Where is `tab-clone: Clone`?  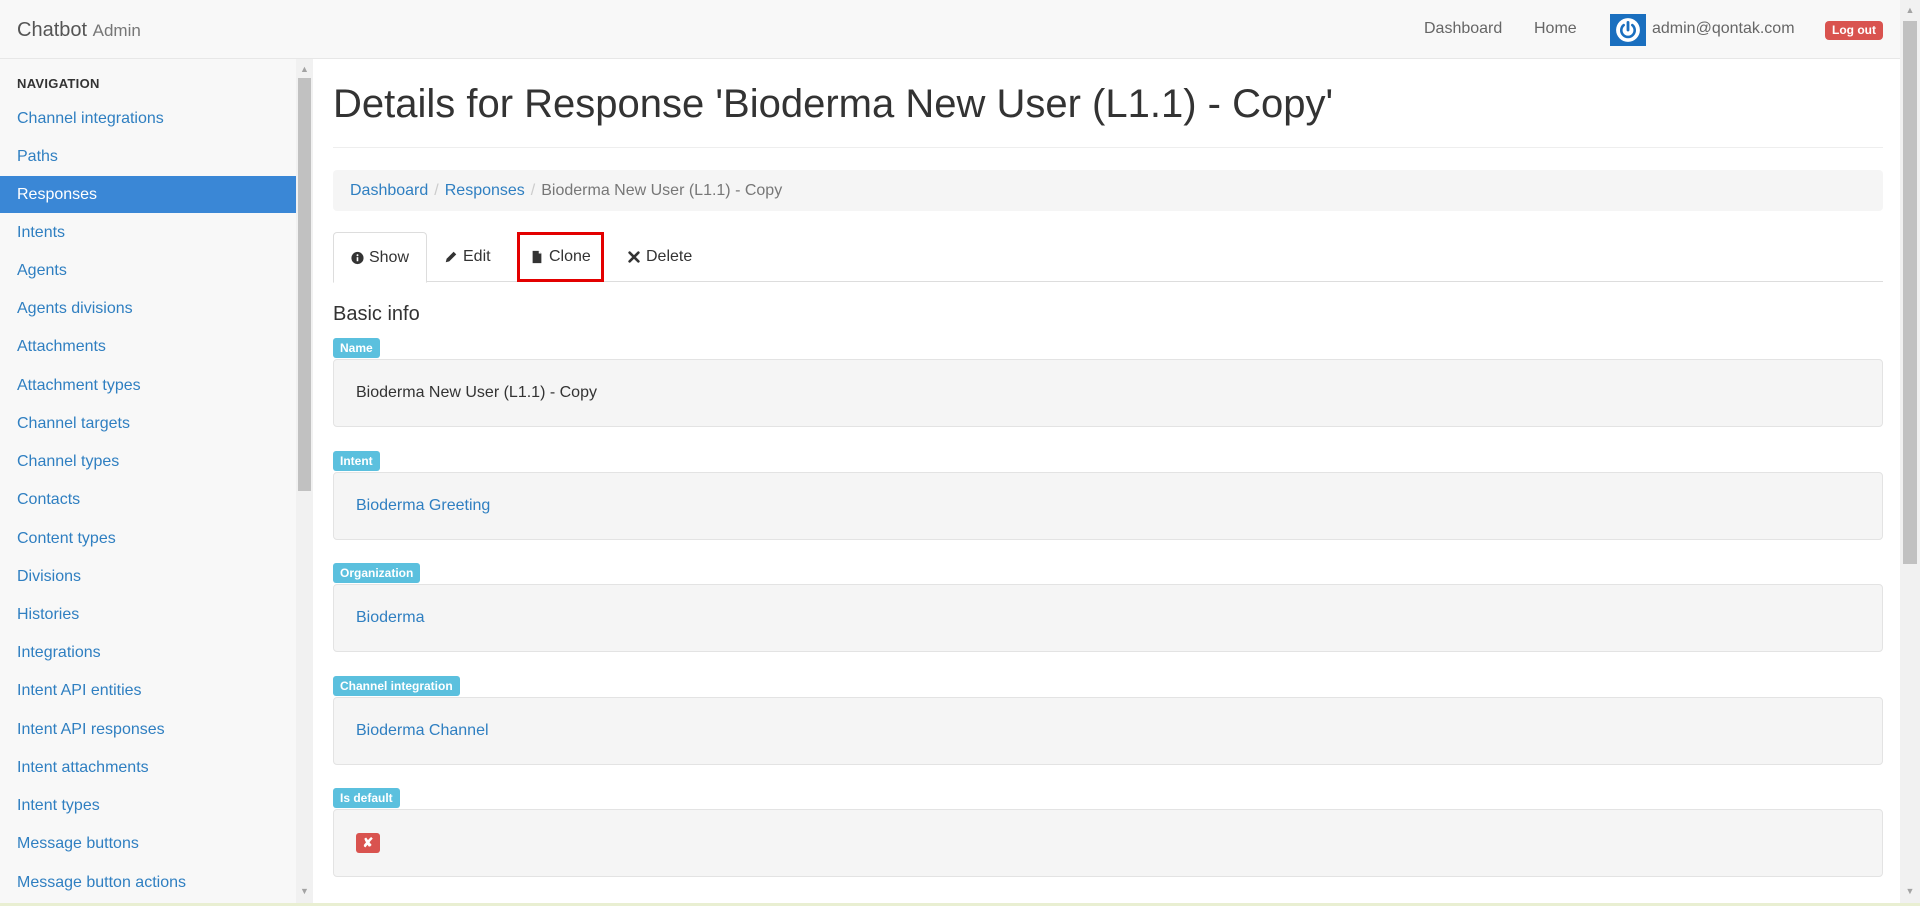
tab-clone: Clone is located at coordinates (560, 257).